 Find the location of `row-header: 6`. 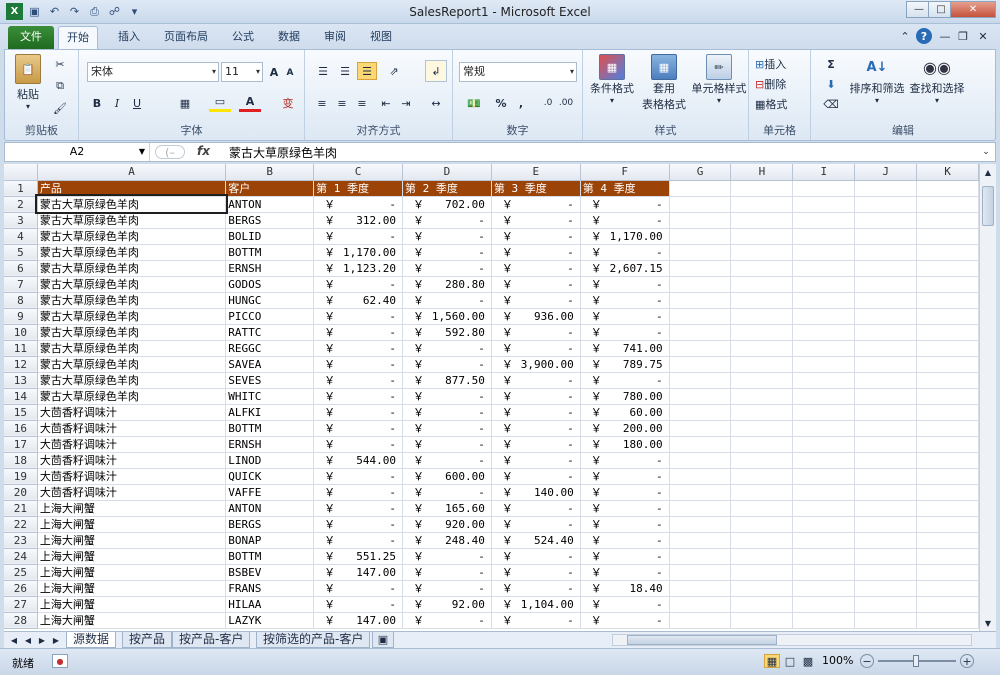

row-header: 6 is located at coordinates (21, 268).